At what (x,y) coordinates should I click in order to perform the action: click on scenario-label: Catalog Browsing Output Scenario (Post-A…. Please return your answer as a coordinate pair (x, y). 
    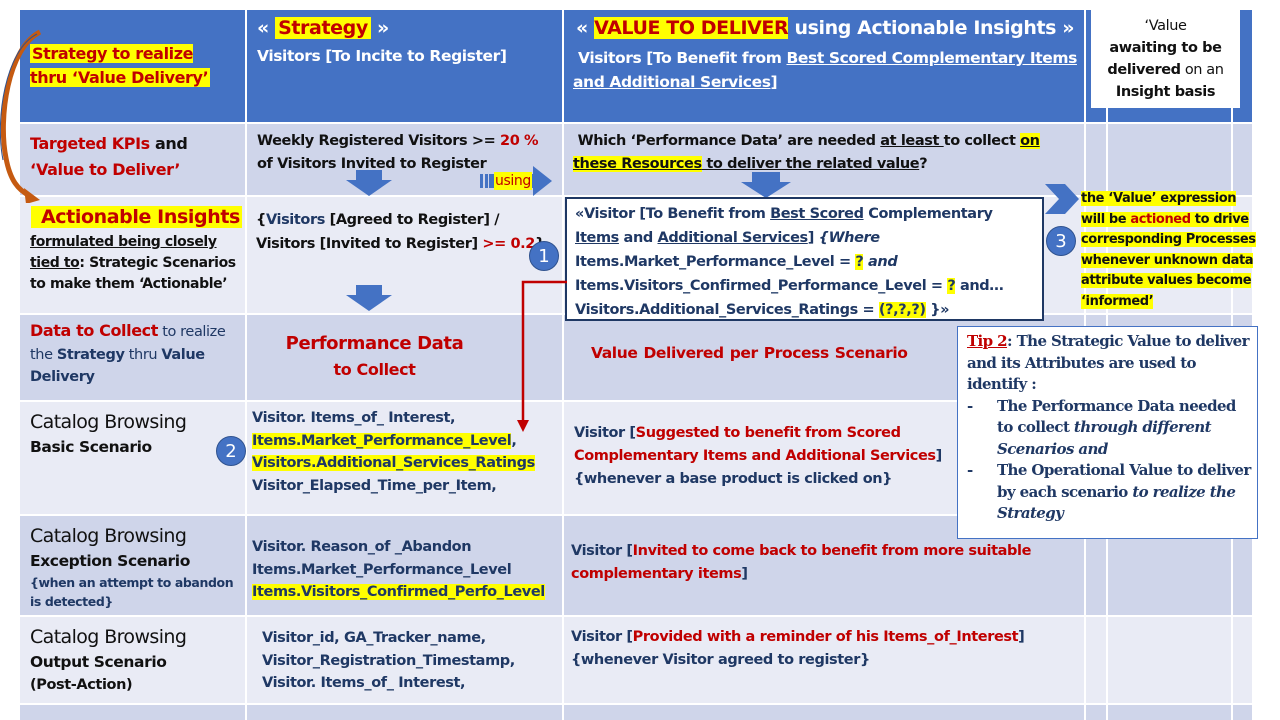
    Looking at the image, I should click on (137, 659).